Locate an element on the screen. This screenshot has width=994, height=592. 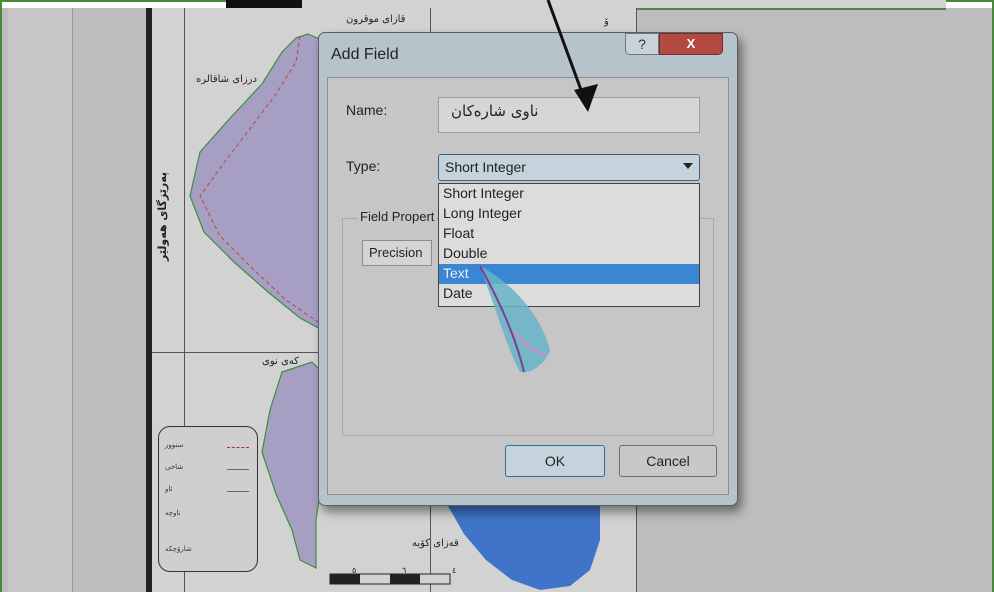
legend-item: شارۆچکە is located at coordinates (178, 549).